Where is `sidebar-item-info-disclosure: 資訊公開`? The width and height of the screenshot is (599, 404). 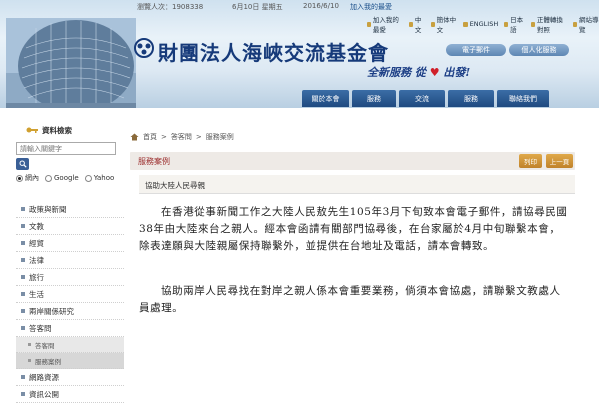 sidebar-item-info-disclosure: 資訊公開 is located at coordinates (70, 394).